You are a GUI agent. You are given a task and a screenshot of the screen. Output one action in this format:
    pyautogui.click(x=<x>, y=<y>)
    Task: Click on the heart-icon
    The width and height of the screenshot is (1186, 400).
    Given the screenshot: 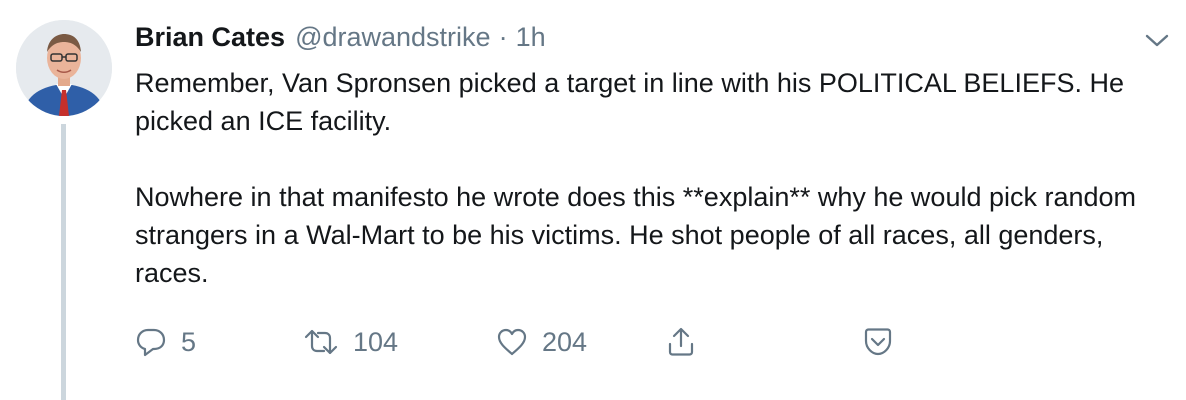 What is the action you would take?
    pyautogui.click(x=512, y=342)
    